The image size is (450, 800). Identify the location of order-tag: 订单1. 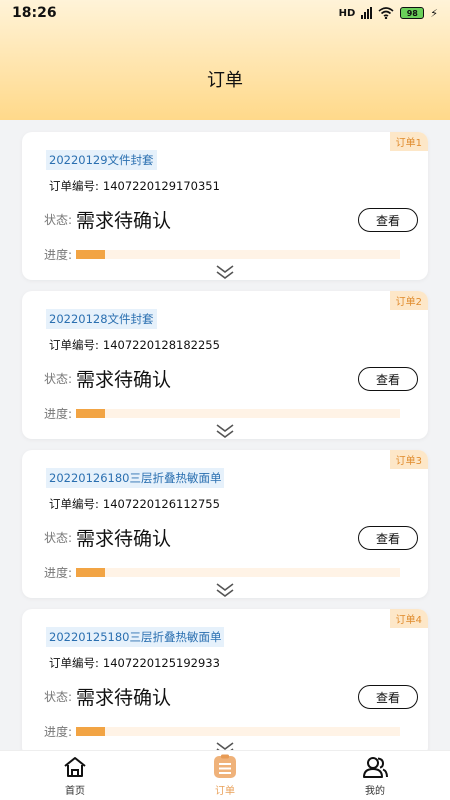
(408, 141).